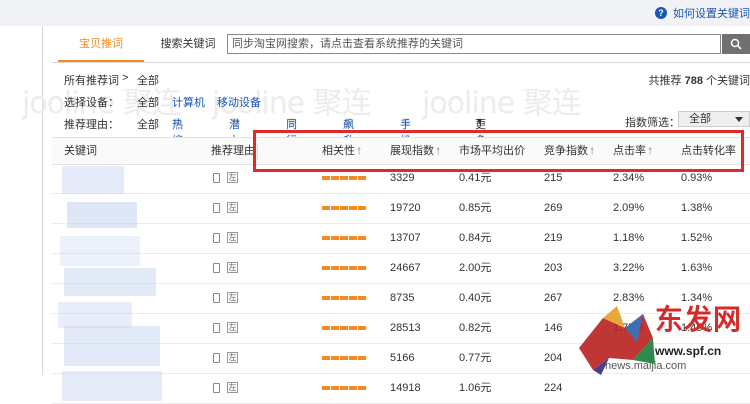  I want to click on cell-avg-price: 2.00元, so click(475, 268).